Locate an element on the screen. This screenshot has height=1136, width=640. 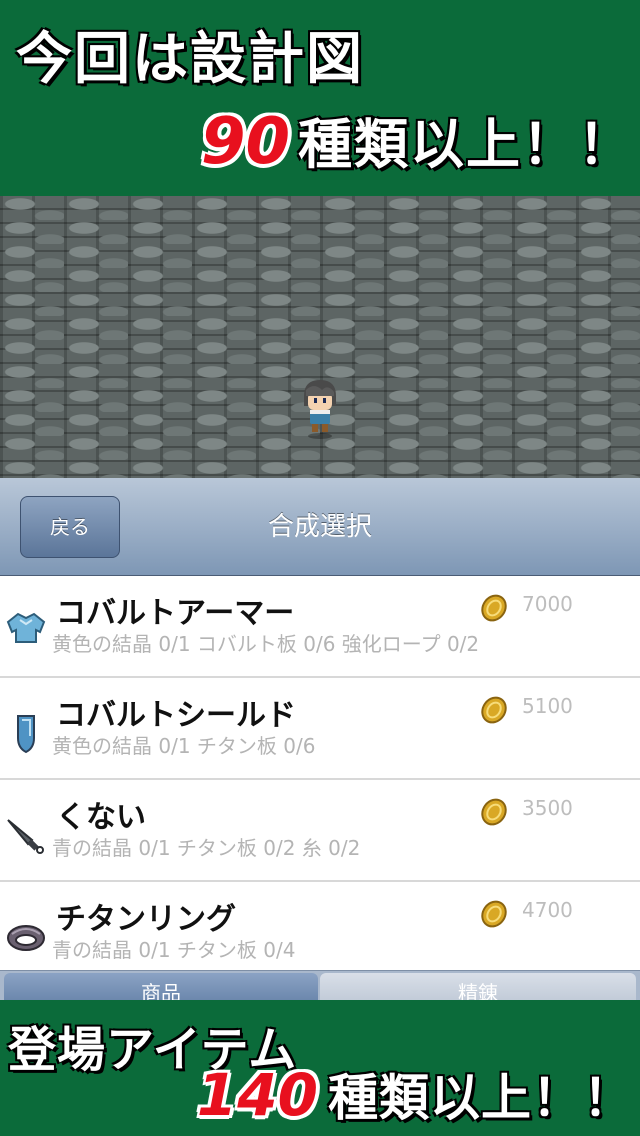
promo-count-line: 140 種類以上！！ is located at coordinates (415, 1094).